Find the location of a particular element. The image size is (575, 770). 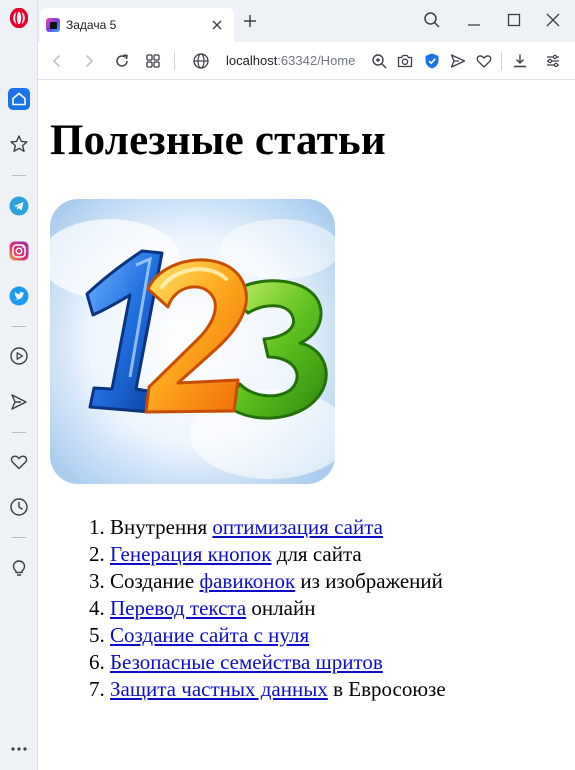

article-link: Генерация кнопок is located at coordinates (191, 554).